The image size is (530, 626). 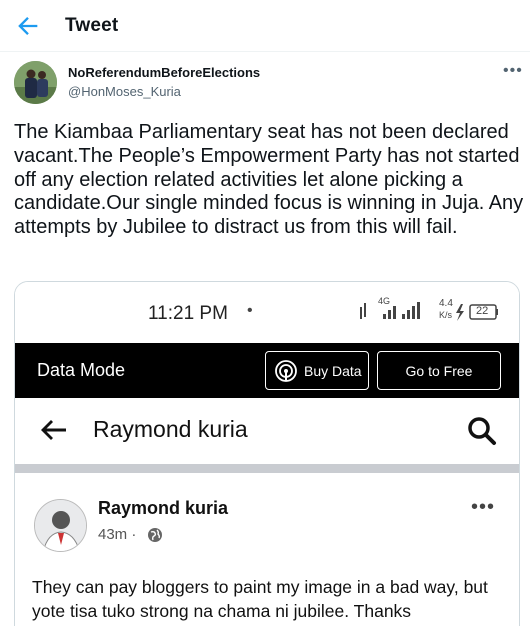 What do you see at coordinates (265, 26) in the screenshot?
I see `tweet-header: Tweet` at bounding box center [265, 26].